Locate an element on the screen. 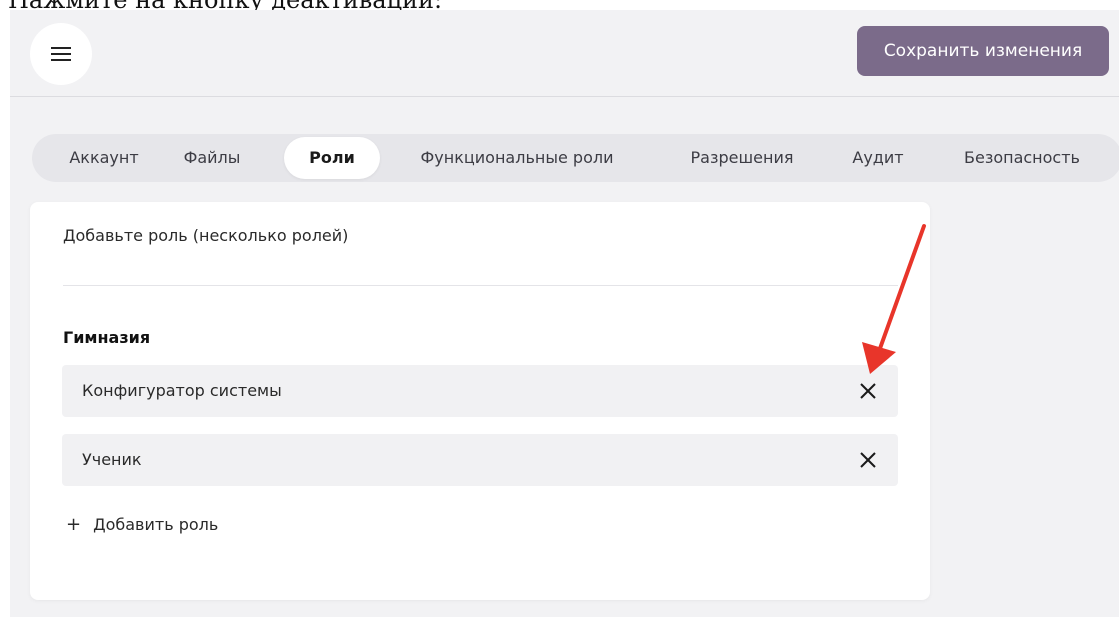  role-label: Ученик is located at coordinates (112, 459).